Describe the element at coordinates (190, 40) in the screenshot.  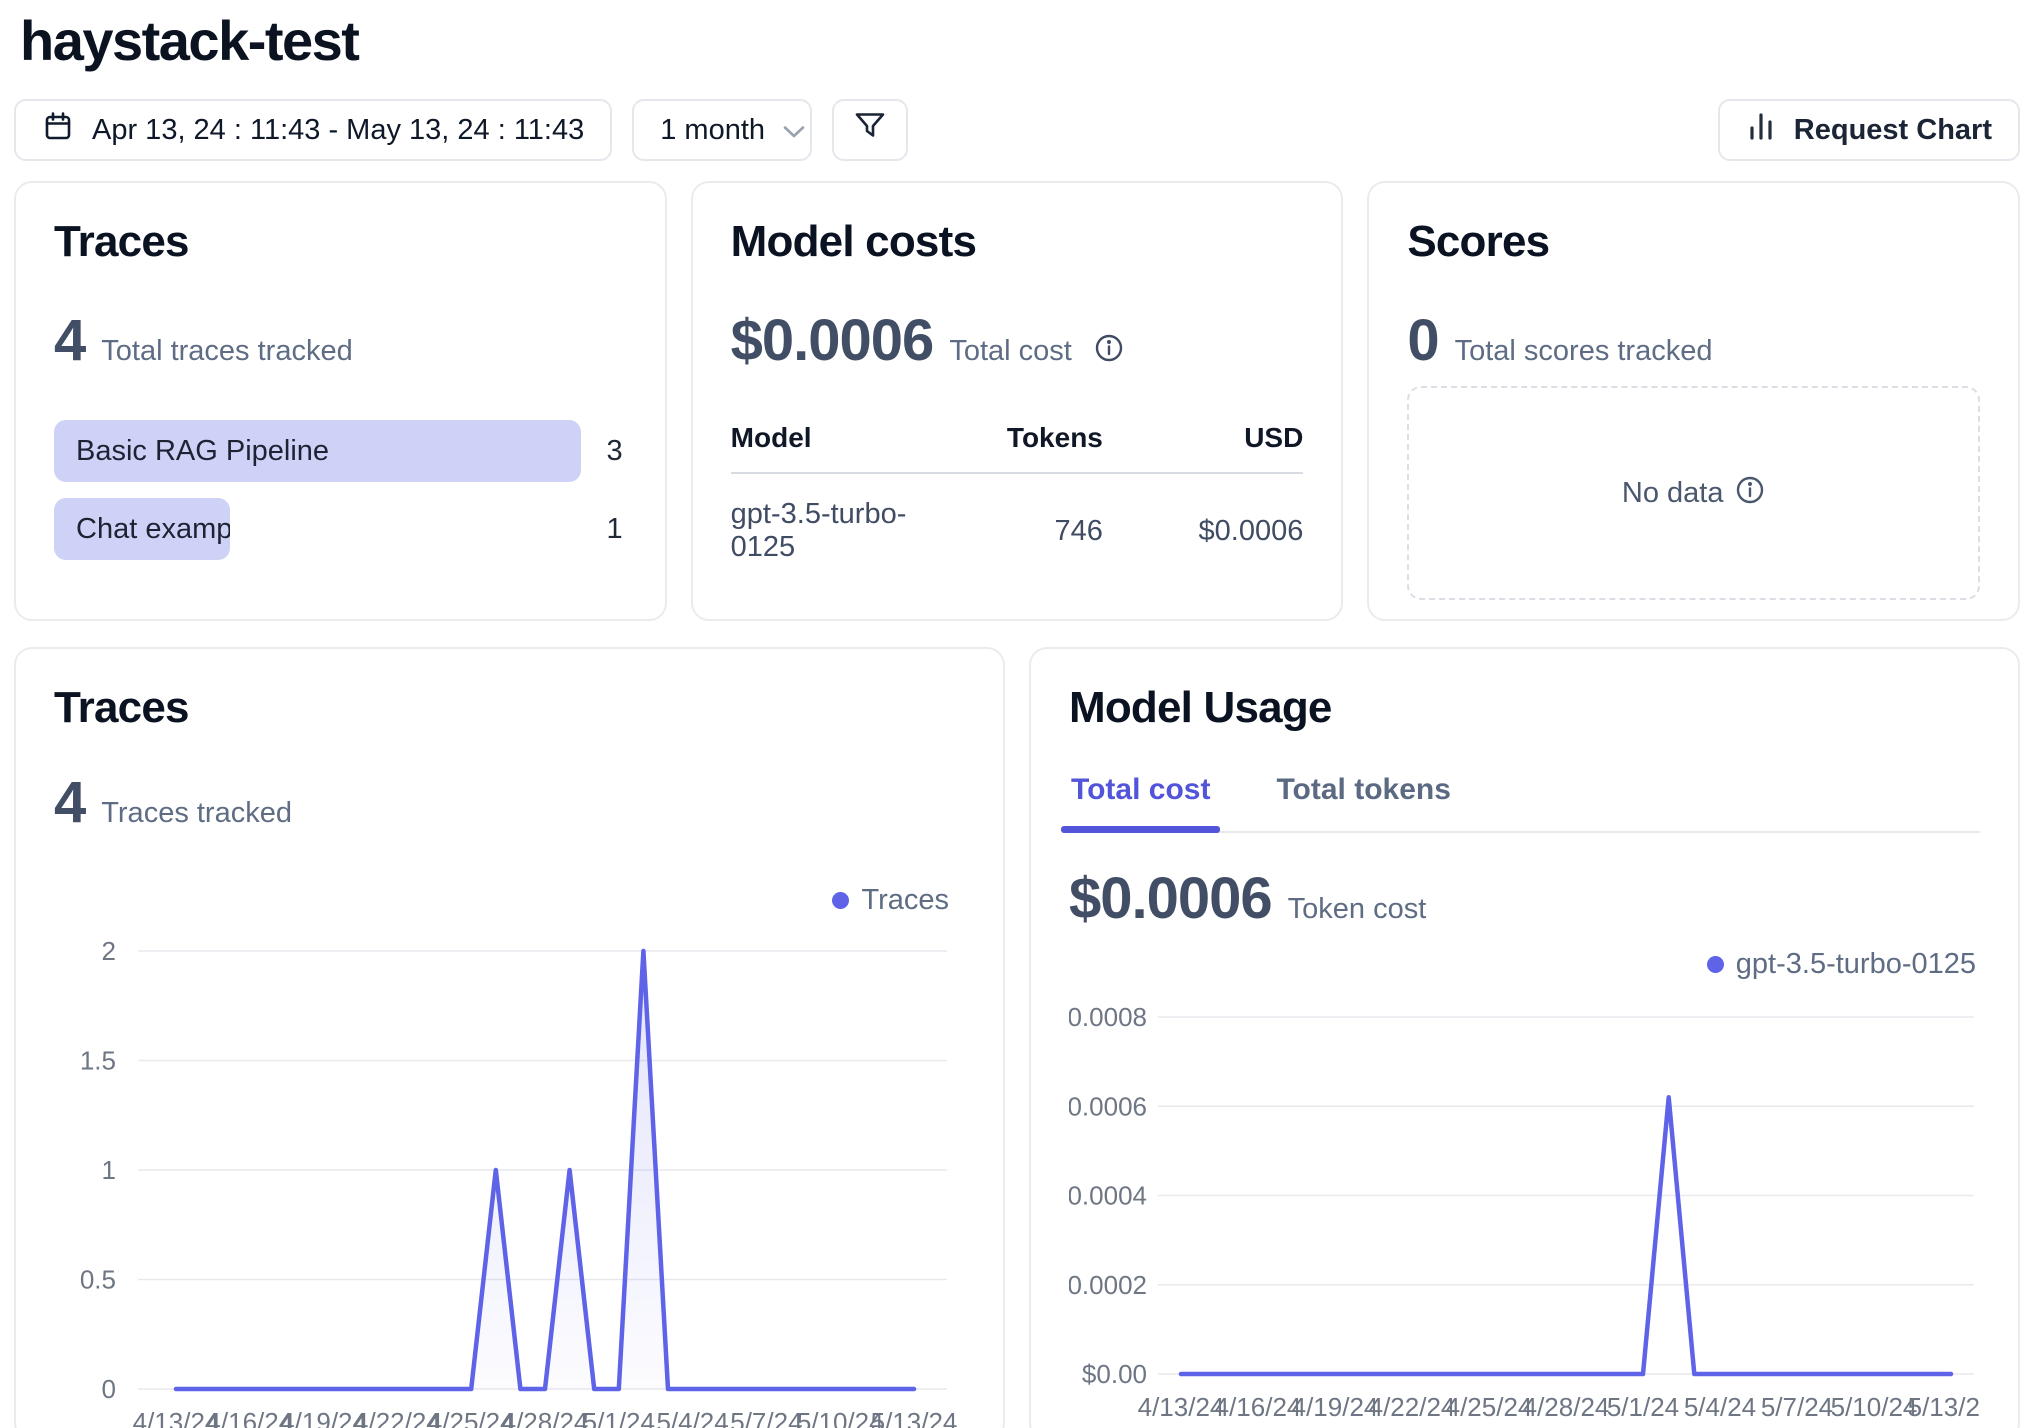
I see `page-title: haystack-test` at that location.